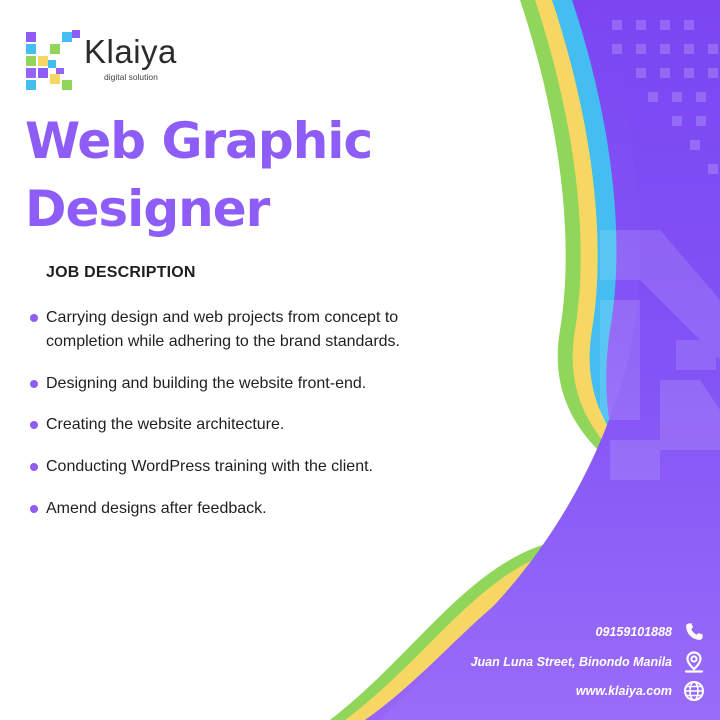 This screenshot has width=720, height=720. Describe the element at coordinates (147, 209) in the screenshot. I see `page-title-line-2: Designer` at that location.